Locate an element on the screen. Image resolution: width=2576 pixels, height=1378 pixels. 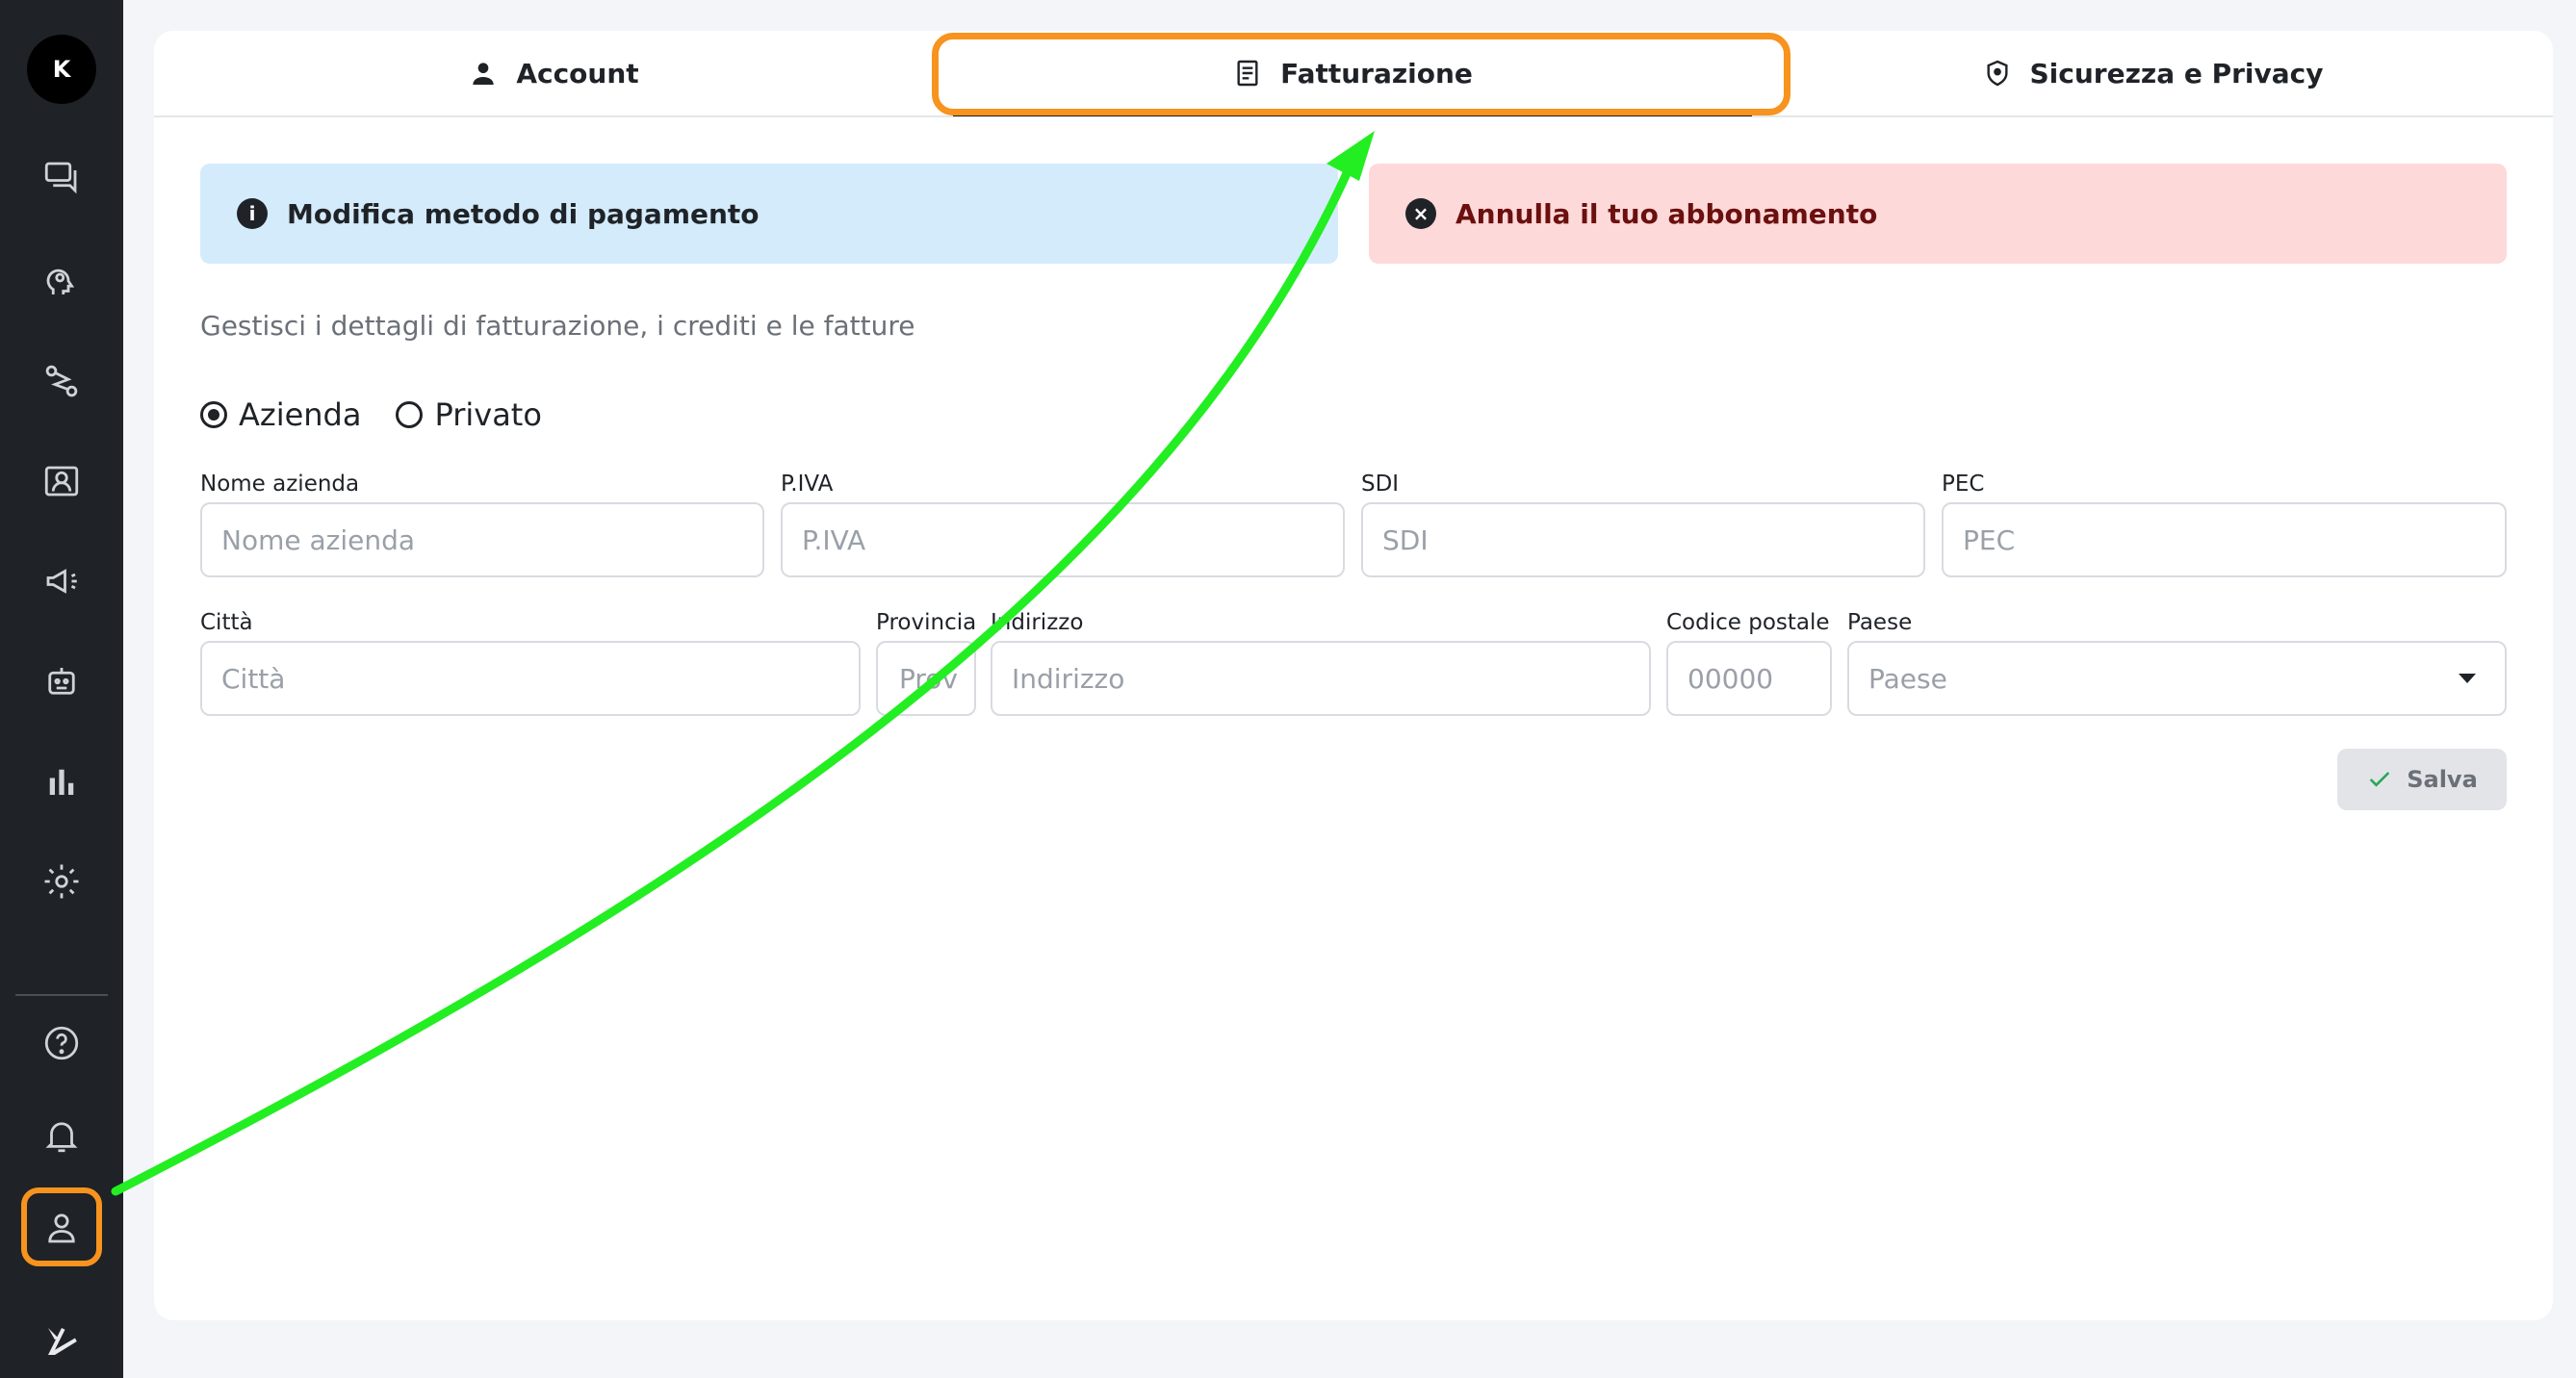
caret-down-icon is located at coordinates (2467, 678).